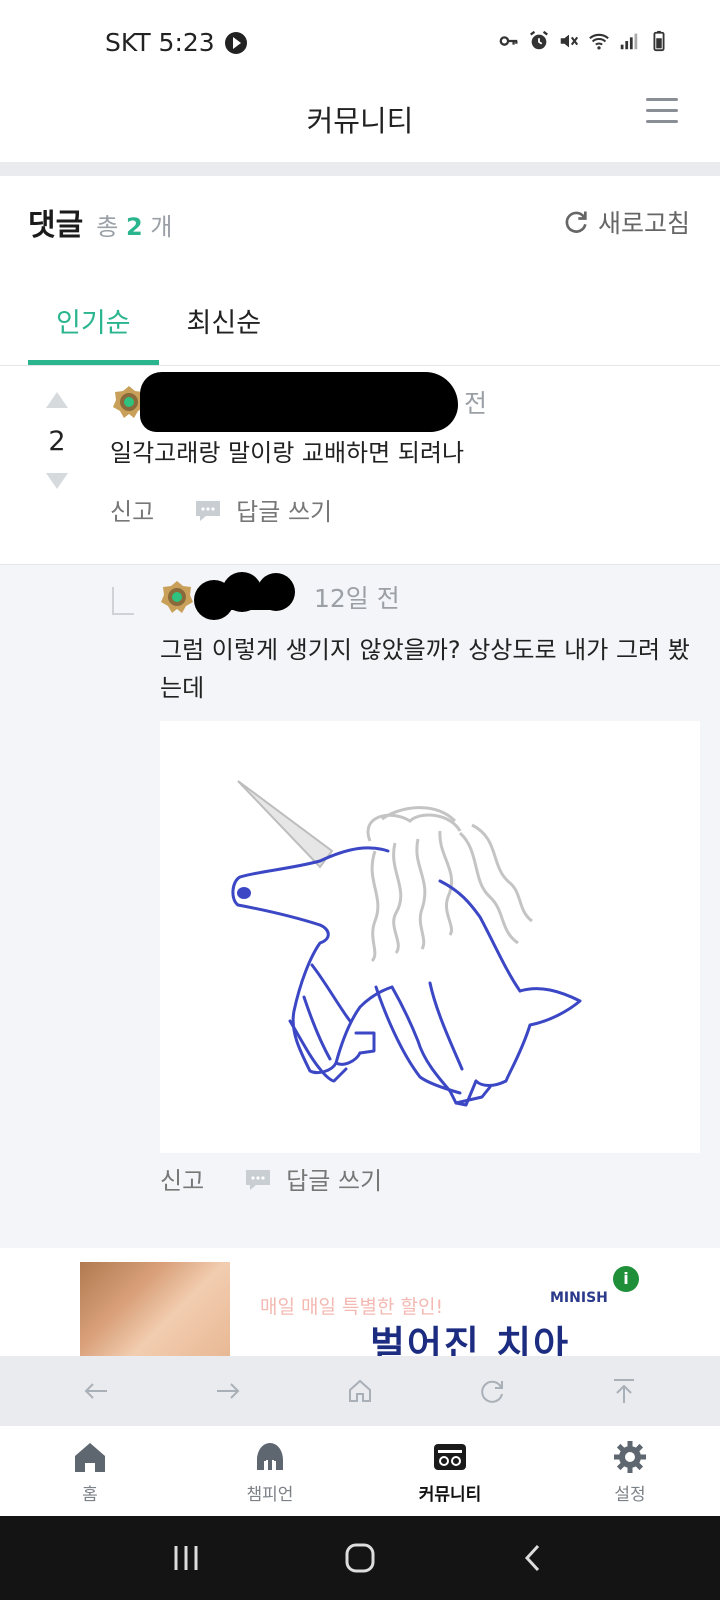  Describe the element at coordinates (569, 41) in the screenshot. I see `mute-icon` at that location.